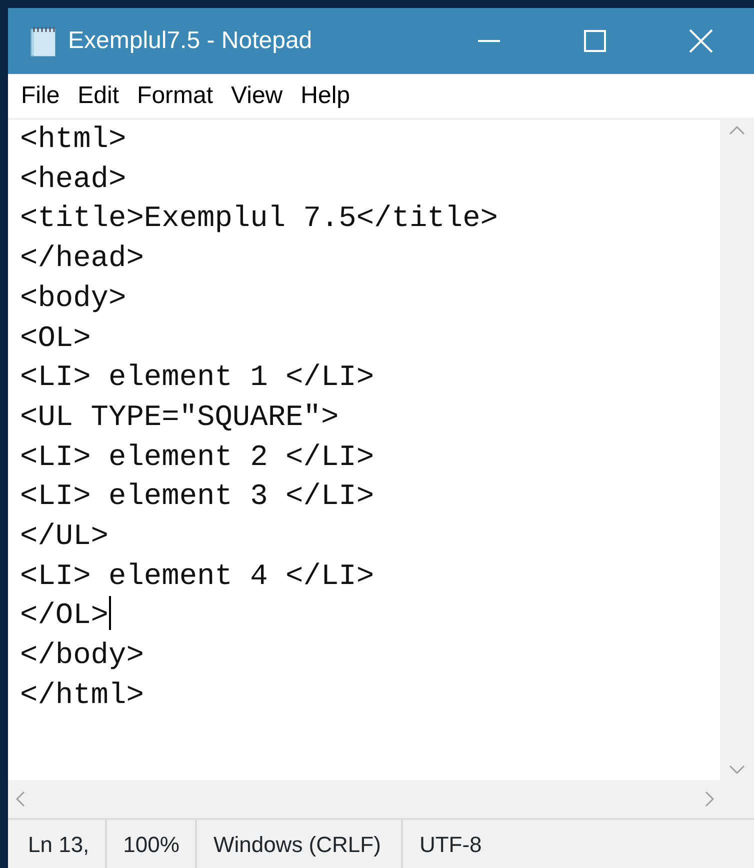 The width and height of the screenshot is (754, 868). What do you see at coordinates (64, 615) in the screenshot?
I see `code-line: </OL>` at bounding box center [64, 615].